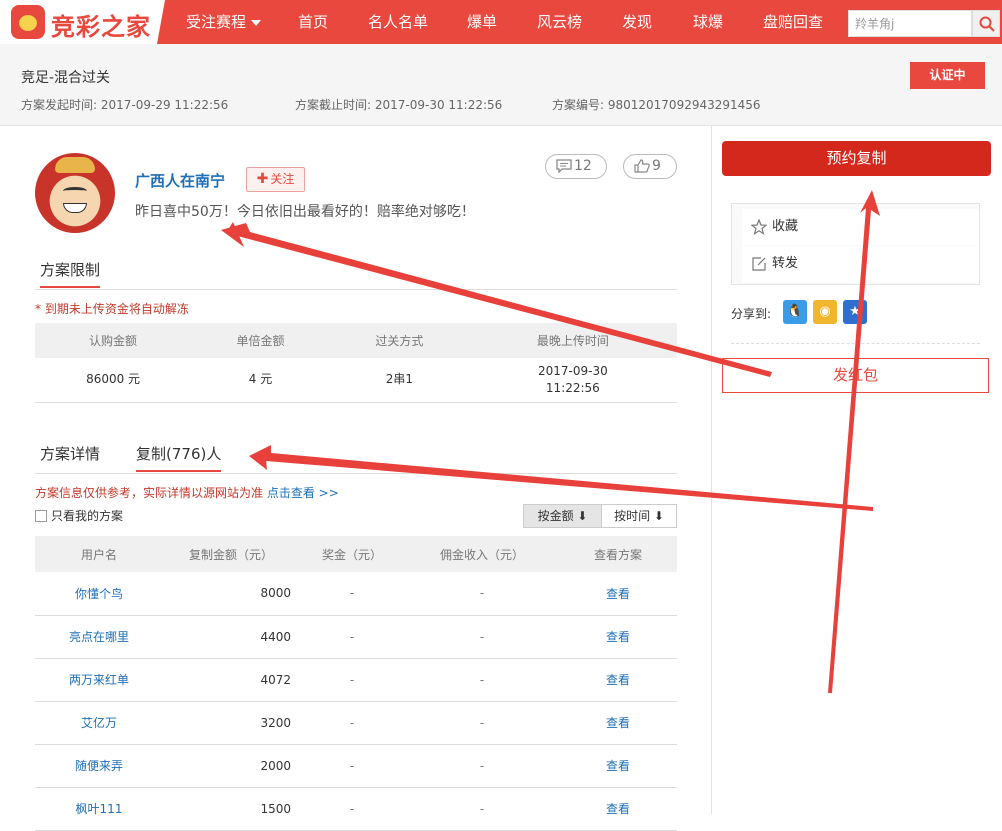 This screenshot has width=1002, height=831. What do you see at coordinates (180, 180) in the screenshot?
I see `username-link: 广西人在南宁` at bounding box center [180, 180].